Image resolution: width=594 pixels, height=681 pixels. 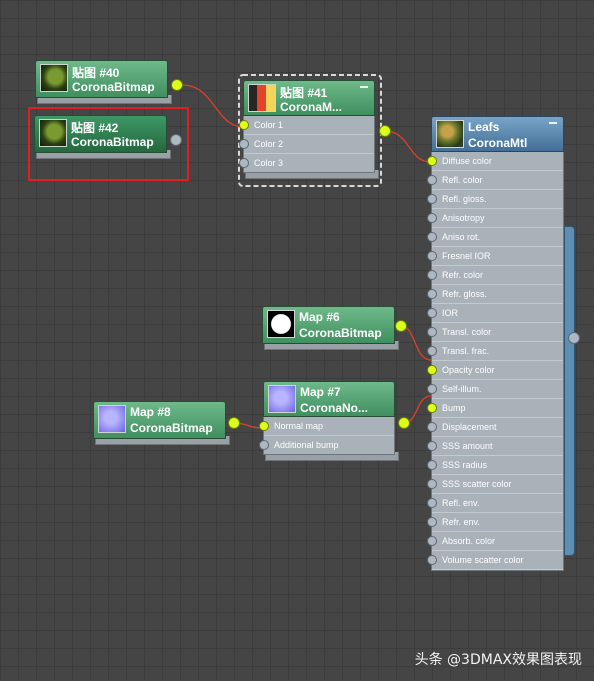 I want to click on material-slot: Refr. gloss., so click(x=495, y=294).